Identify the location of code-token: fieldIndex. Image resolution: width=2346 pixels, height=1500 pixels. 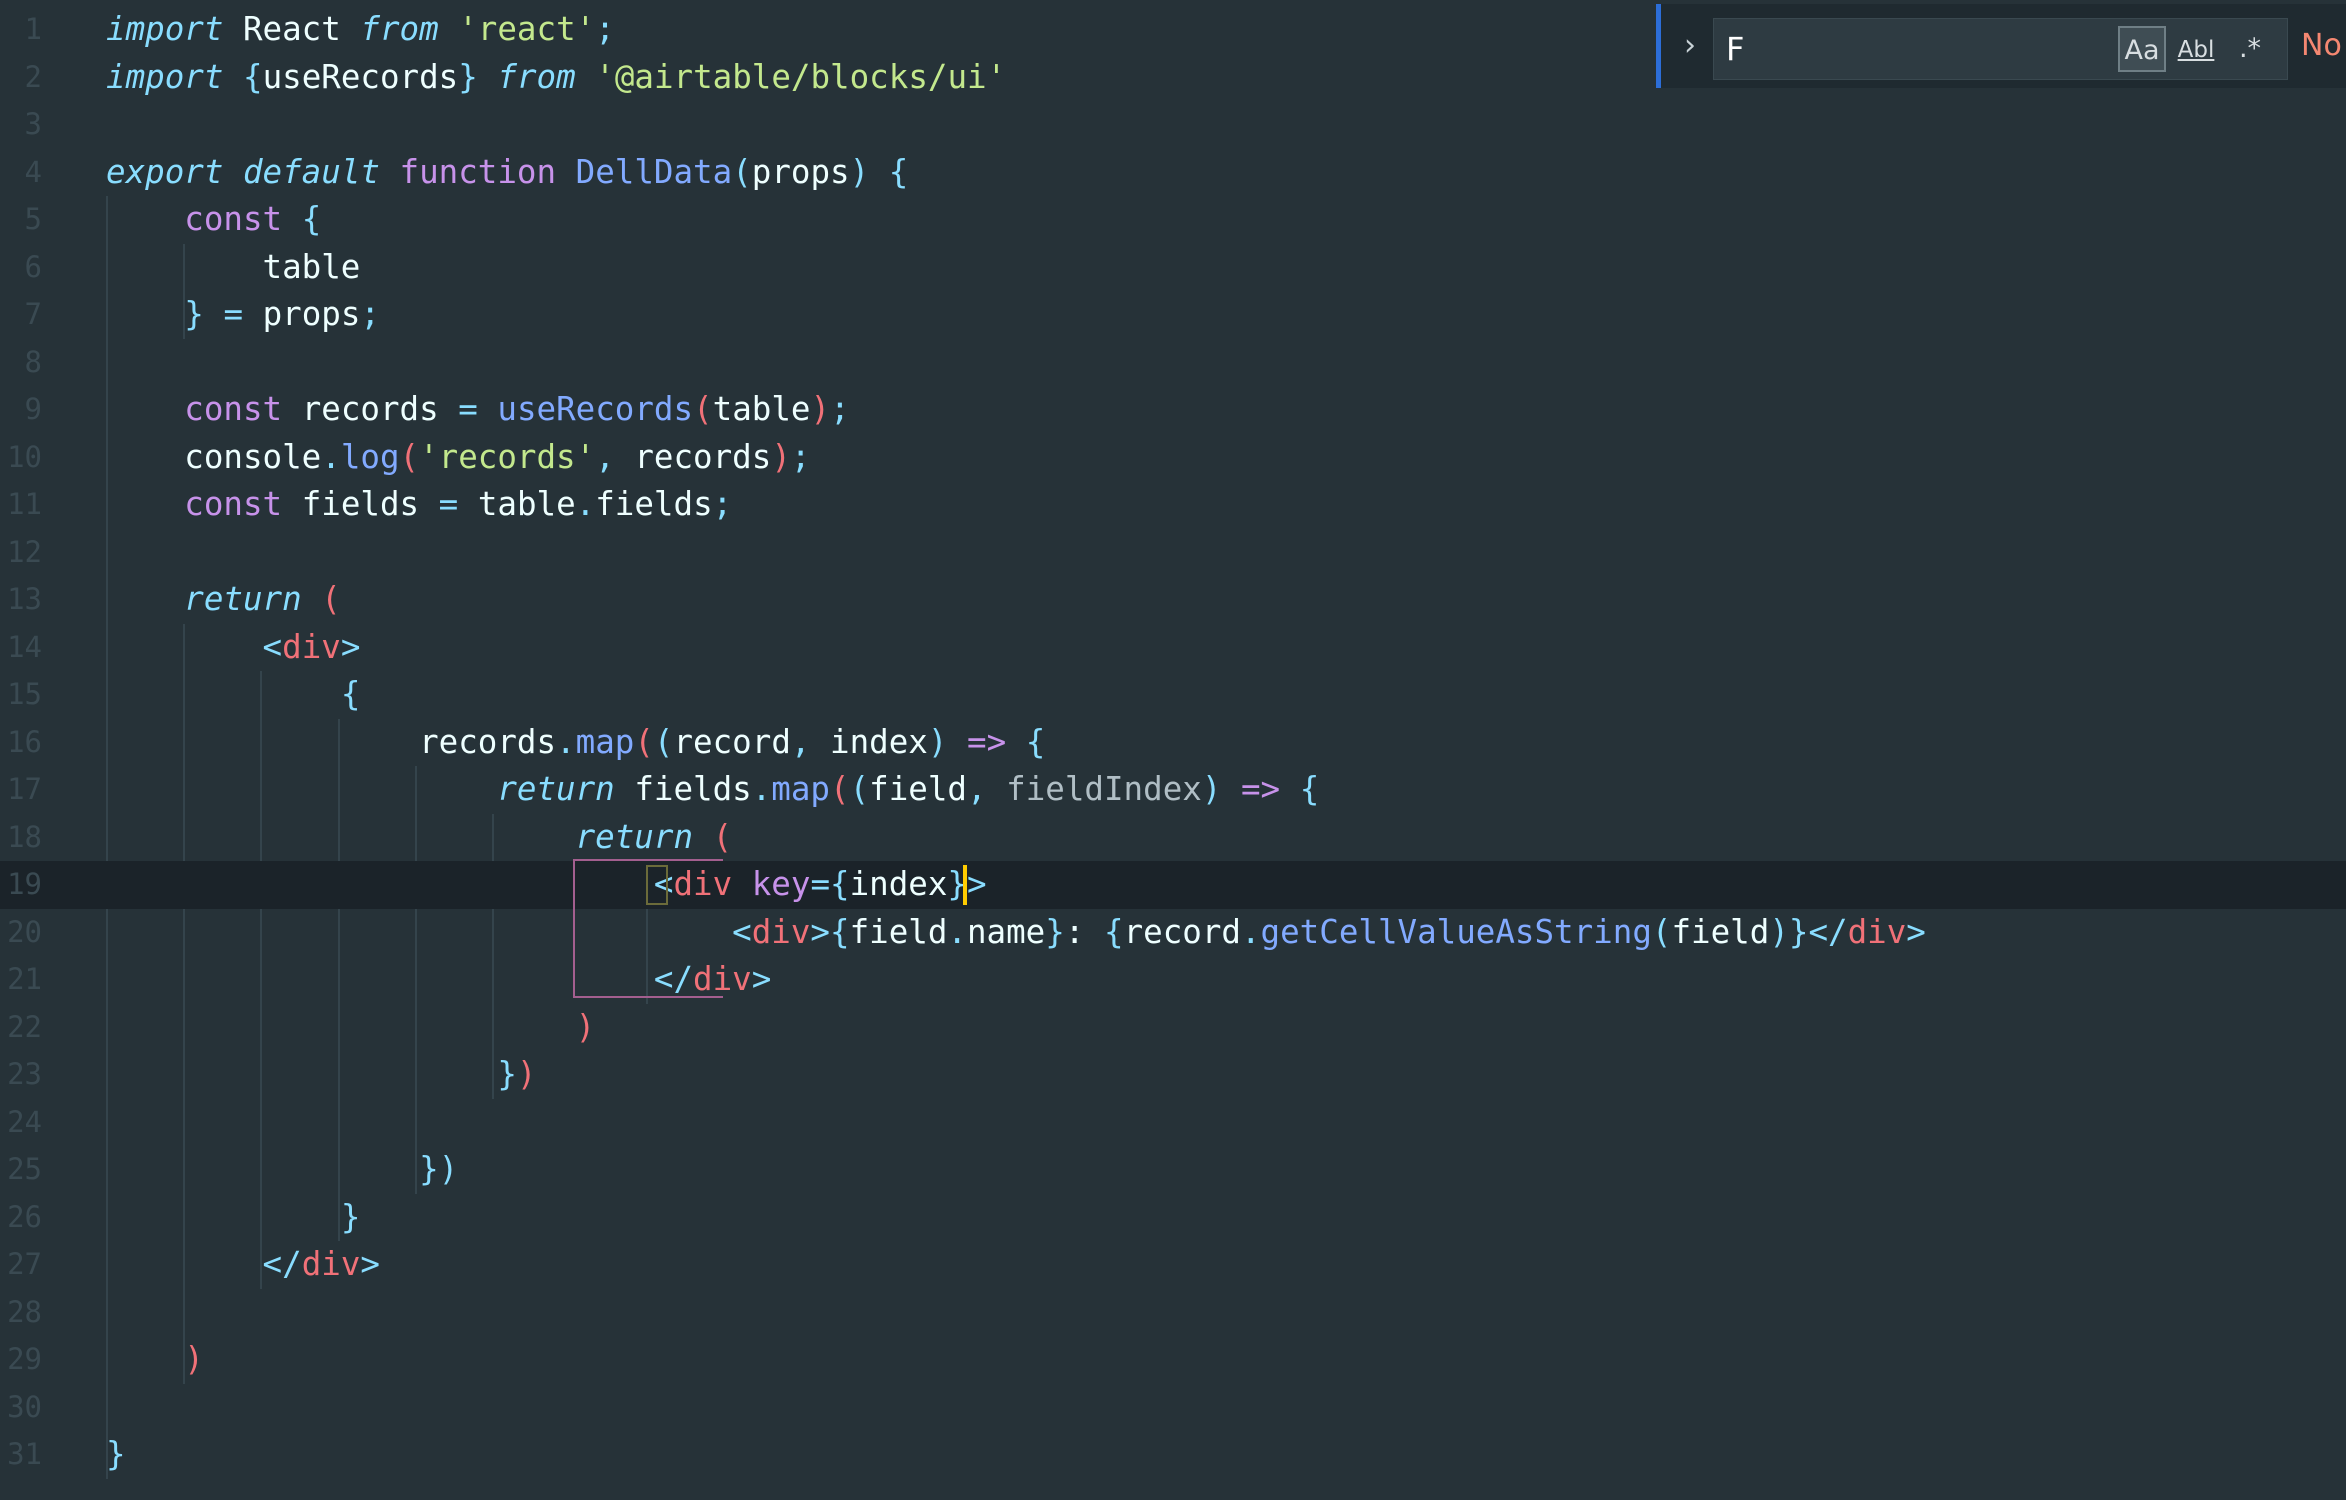
(1104, 789).